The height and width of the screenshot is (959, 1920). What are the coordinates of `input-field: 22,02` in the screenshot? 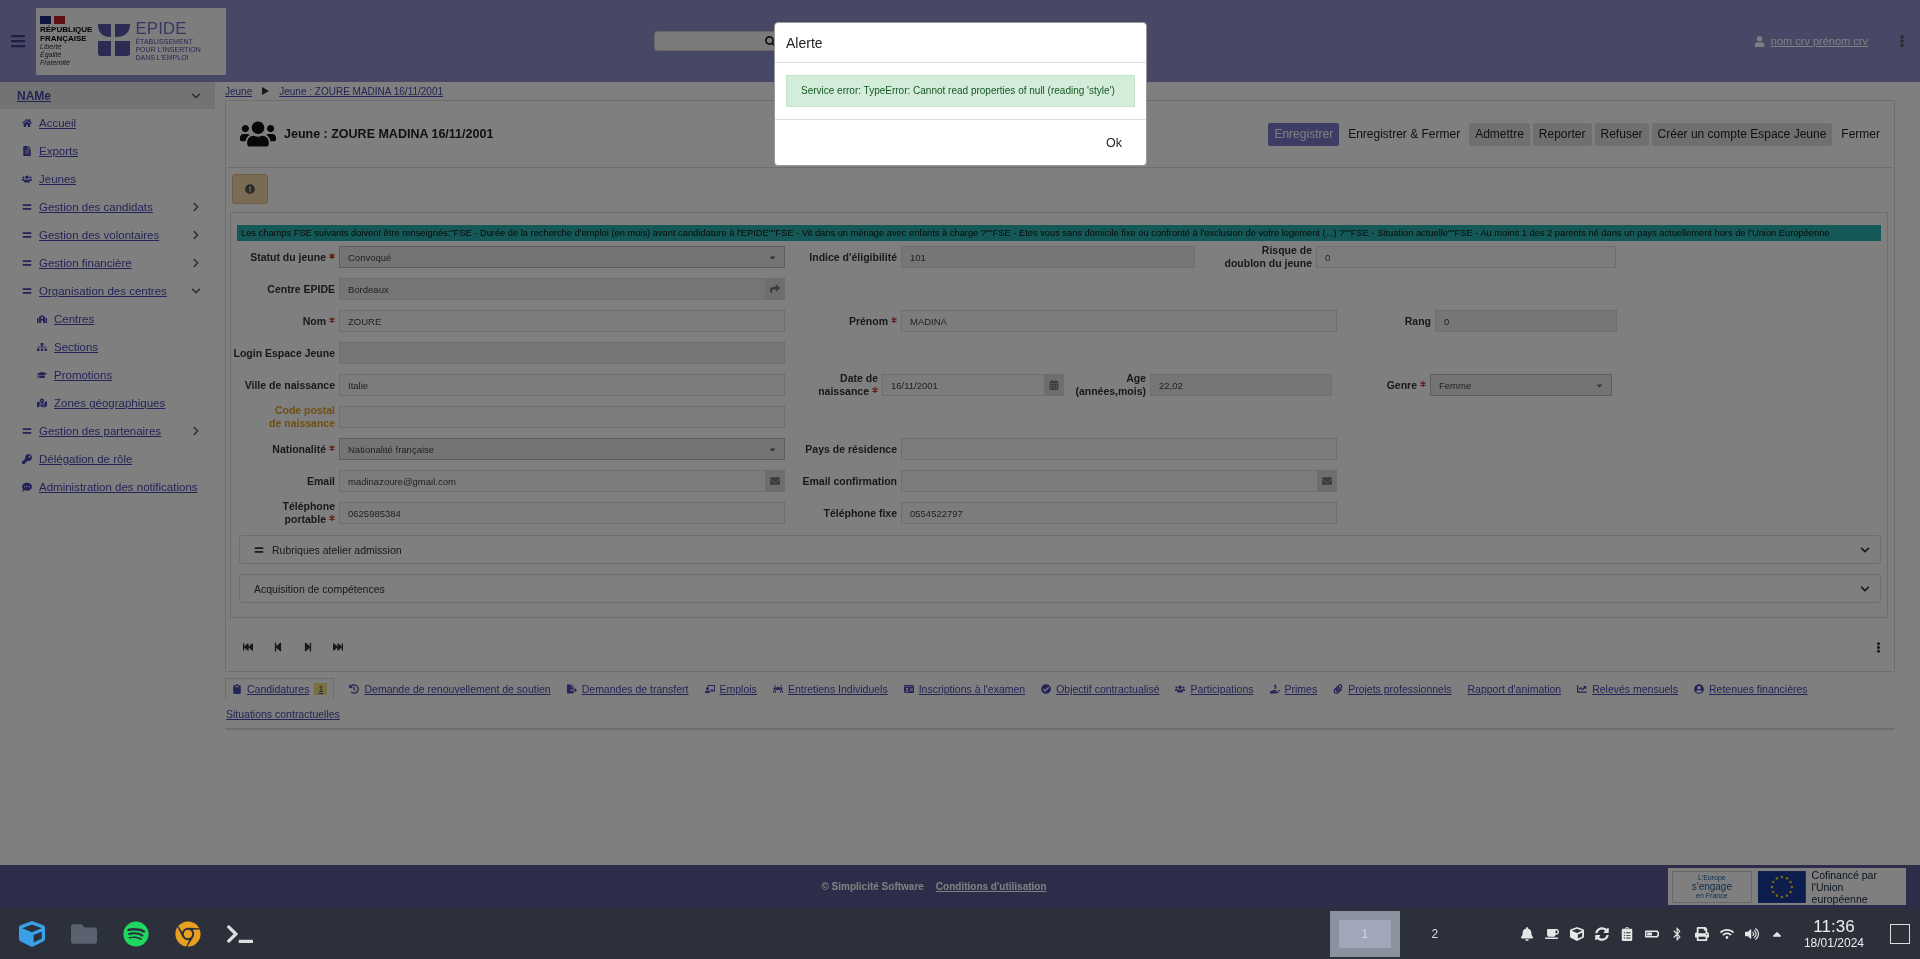 It's located at (1241, 385).